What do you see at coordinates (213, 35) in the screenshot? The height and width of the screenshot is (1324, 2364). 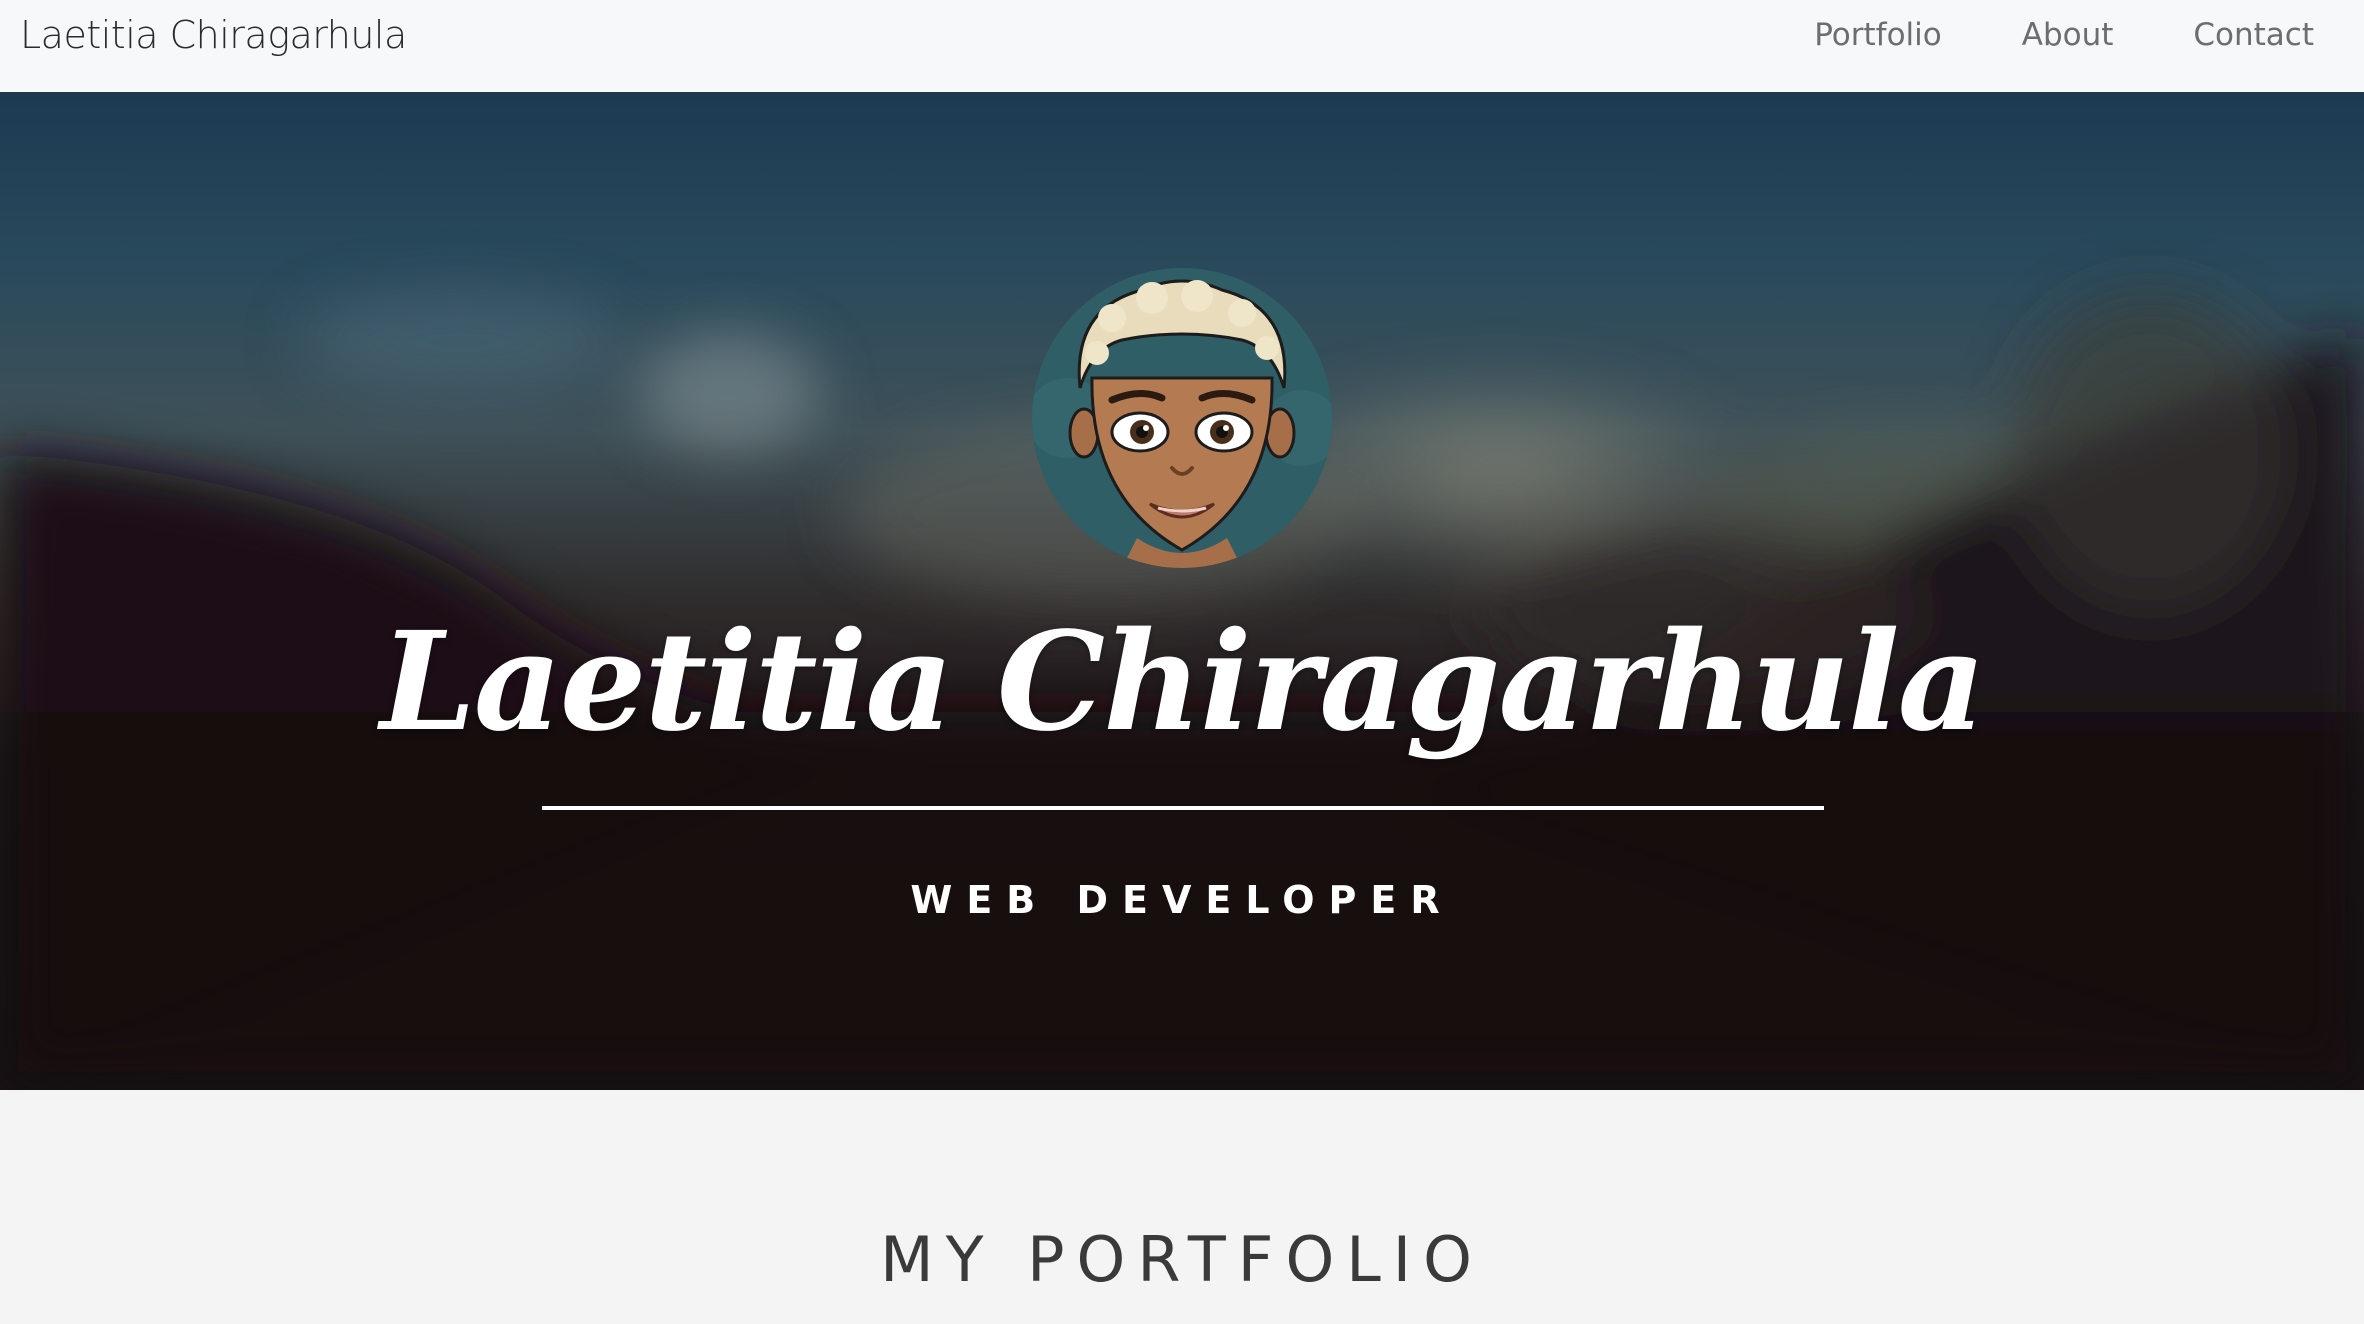 I see `brand-link: Laetitia Chiragarhula` at bounding box center [213, 35].